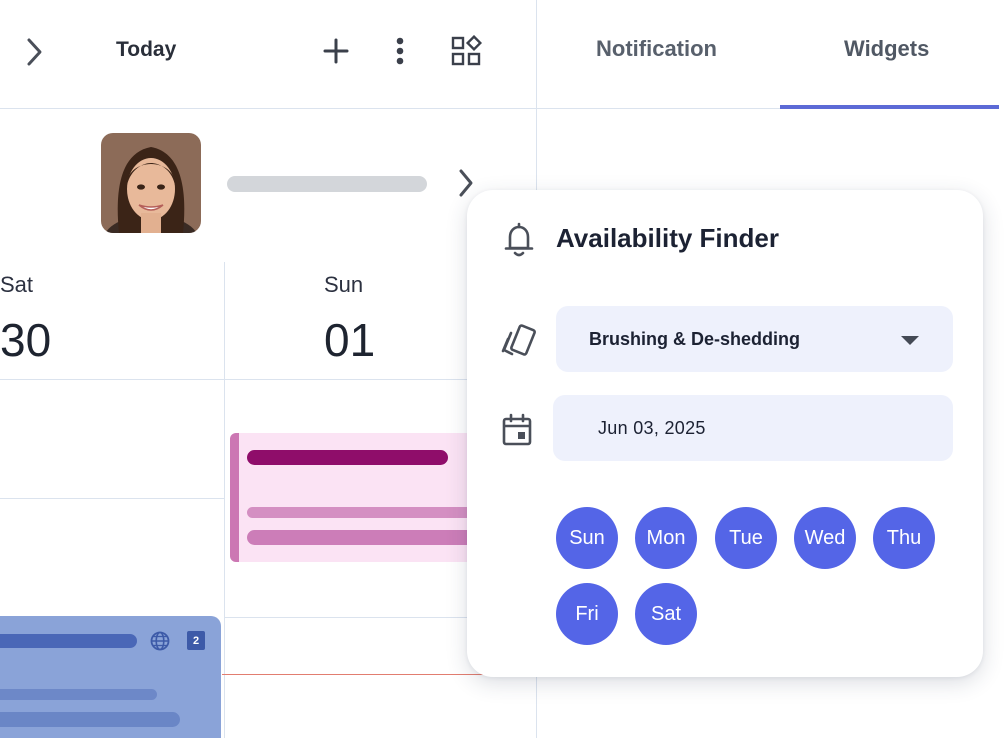  I want to click on globe-icon, so click(160, 641).